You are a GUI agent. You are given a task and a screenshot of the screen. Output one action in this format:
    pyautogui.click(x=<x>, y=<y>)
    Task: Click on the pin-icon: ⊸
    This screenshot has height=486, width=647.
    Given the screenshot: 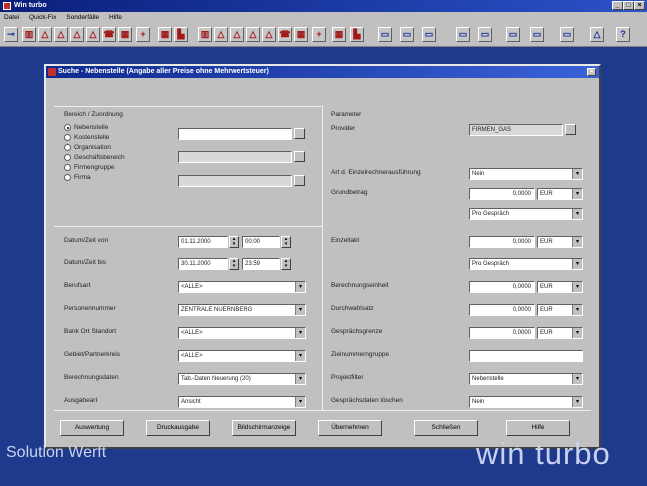 What is the action you would take?
    pyautogui.click(x=11, y=34)
    